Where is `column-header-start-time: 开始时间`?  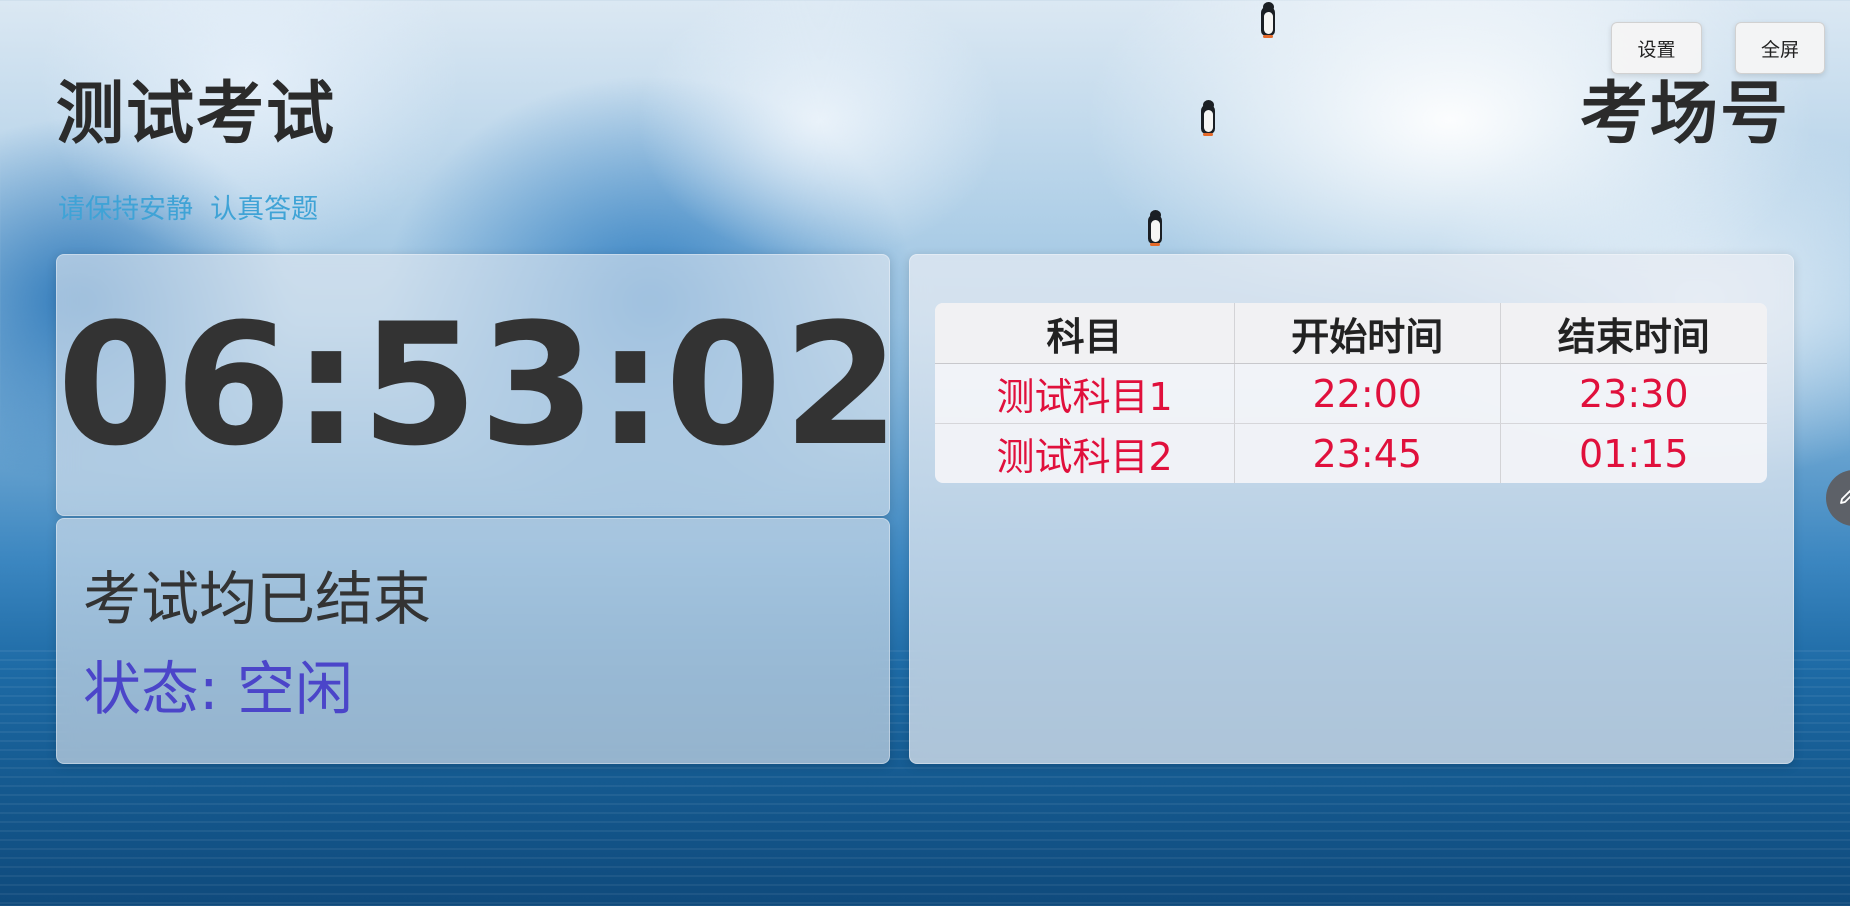 column-header-start-time: 开始时间 is located at coordinates (1367, 333).